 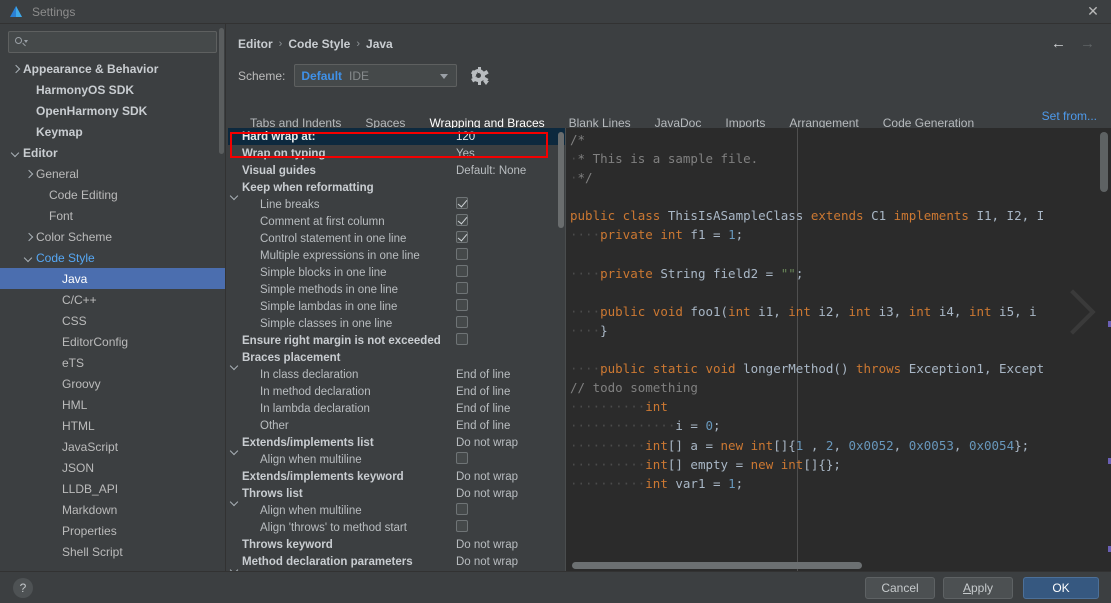 I want to click on sidebar-item-harmonyos-sdk: HarmonyOS SDK, so click(x=112, y=89).